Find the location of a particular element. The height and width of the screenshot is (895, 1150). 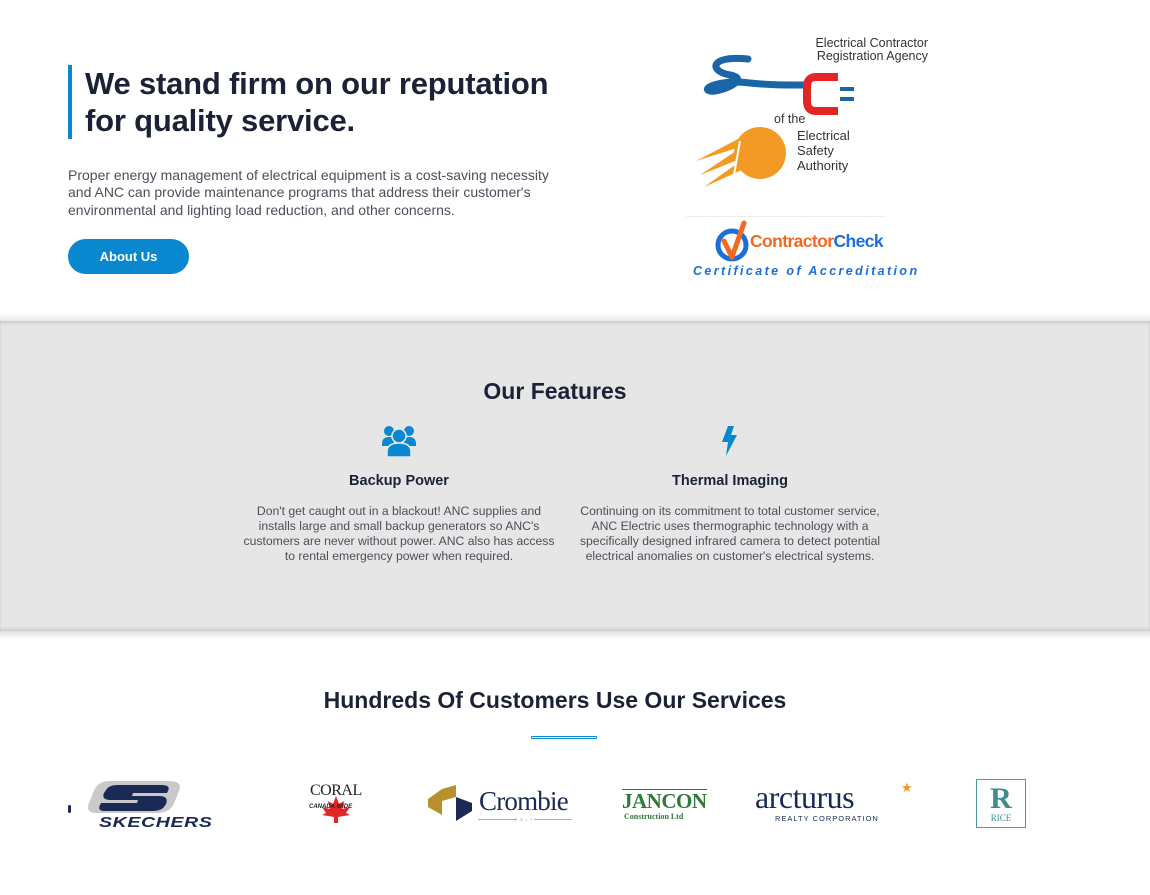

contractor-check-name-part1: Contractor is located at coordinates (792, 241).